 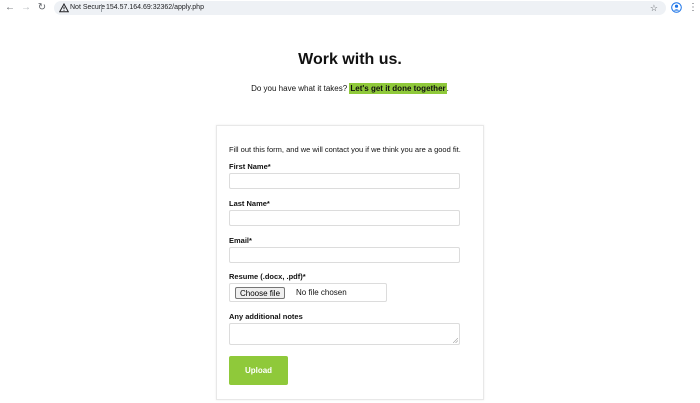 What do you see at coordinates (101, 8) in the screenshot?
I see `address-separator` at bounding box center [101, 8].